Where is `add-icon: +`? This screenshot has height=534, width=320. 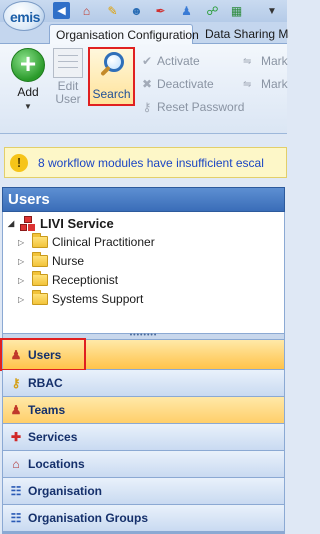
add-icon: + is located at coordinates (28, 65).